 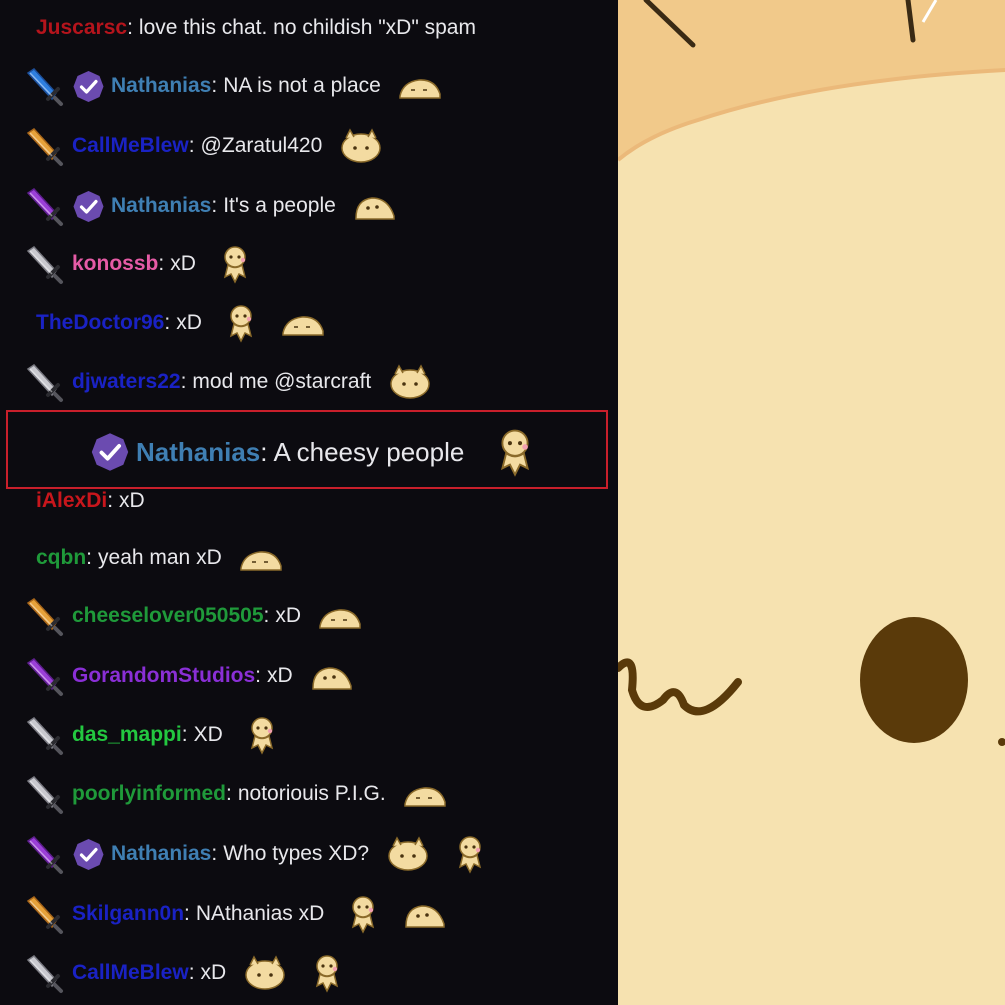 I want to click on chat-username: Juscarsc, so click(x=81, y=28).